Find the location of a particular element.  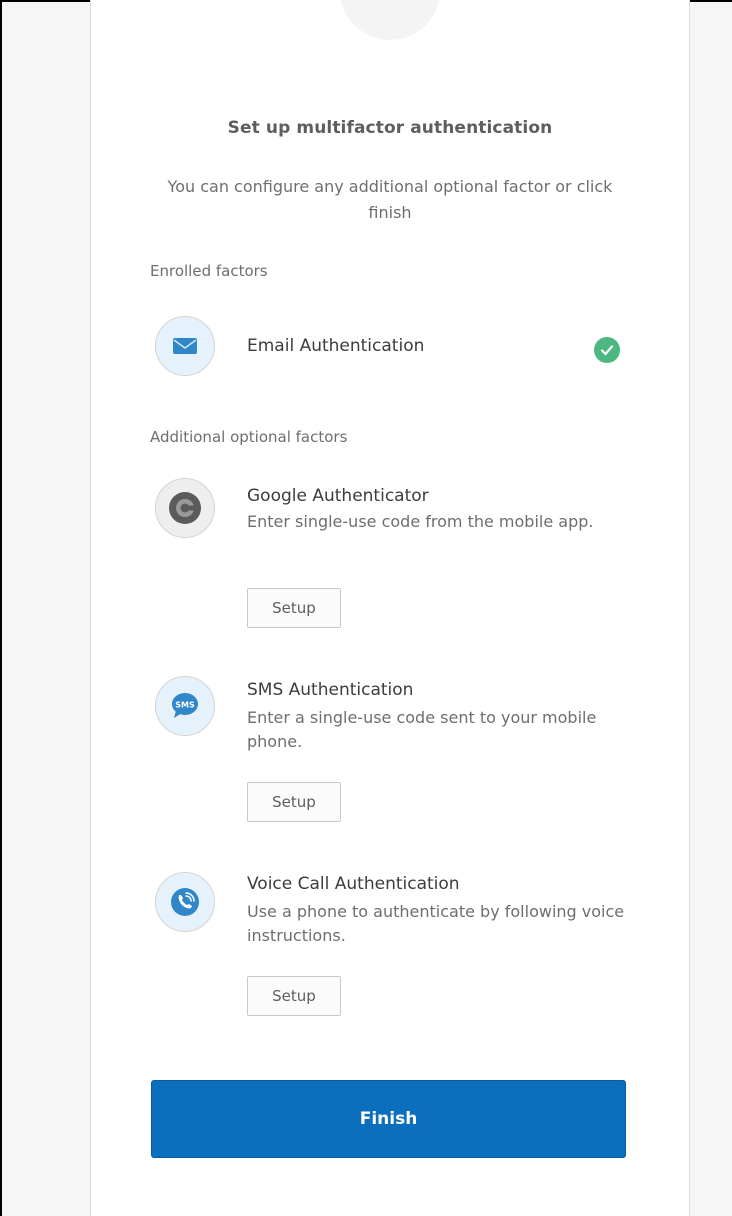

check-circle-icon is located at coordinates (607, 350).